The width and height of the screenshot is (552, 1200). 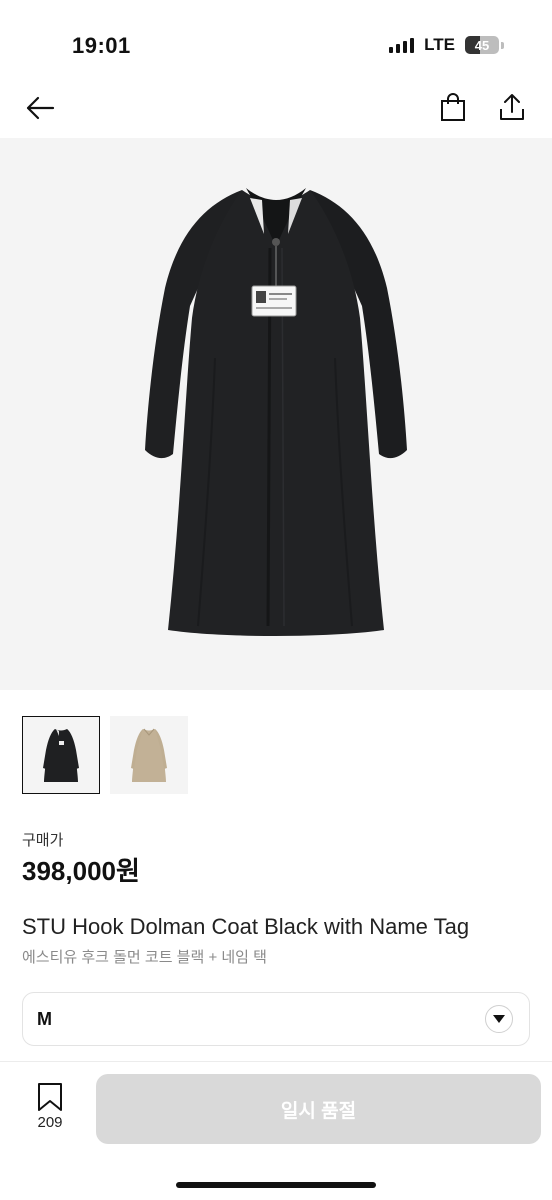 I want to click on status-time: 19:01, so click(x=101, y=45).